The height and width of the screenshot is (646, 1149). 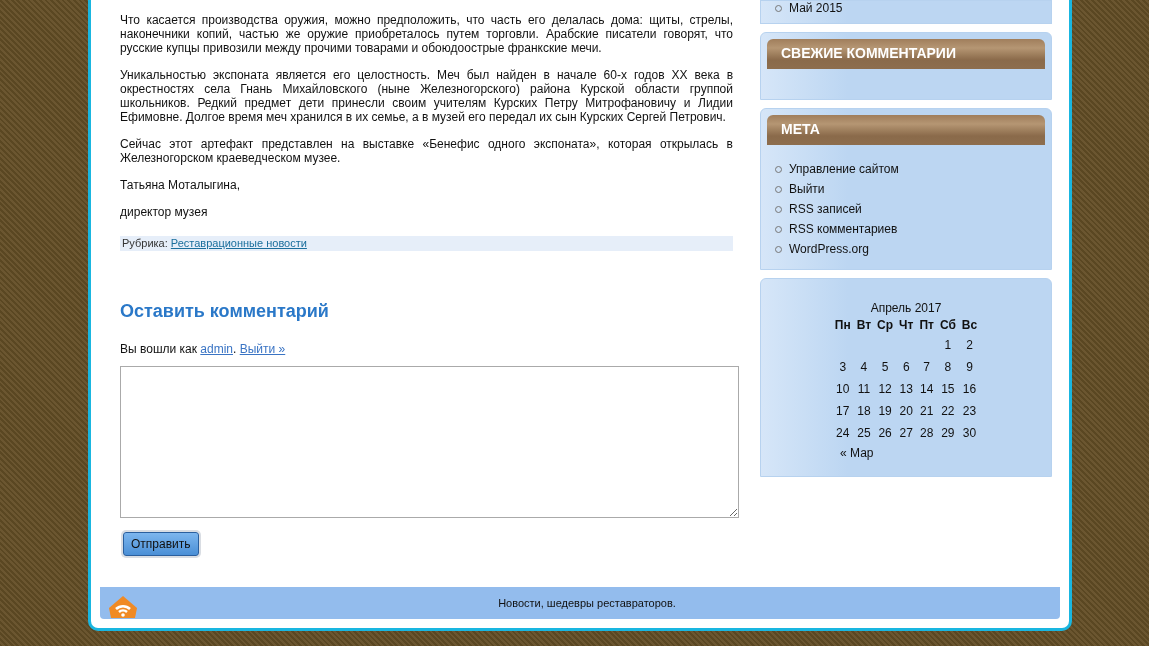 What do you see at coordinates (844, 169) in the screenshot?
I see `meta-link: Управление сайтом` at bounding box center [844, 169].